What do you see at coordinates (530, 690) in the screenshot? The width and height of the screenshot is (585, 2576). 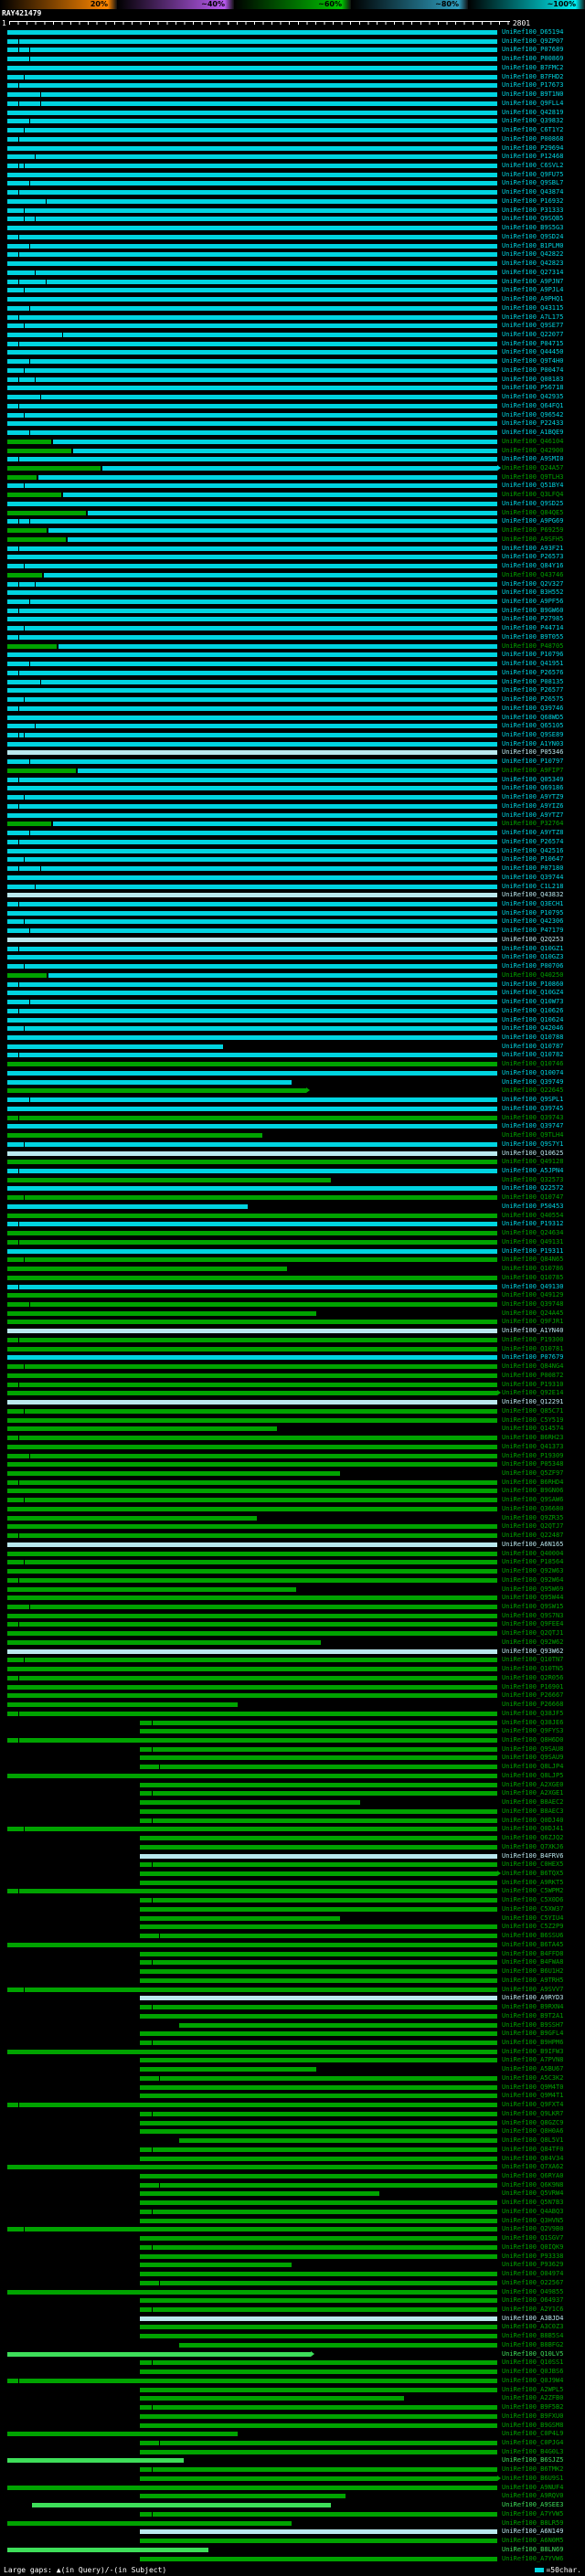 I see `hit-label: UniRef100_P26577` at bounding box center [530, 690].